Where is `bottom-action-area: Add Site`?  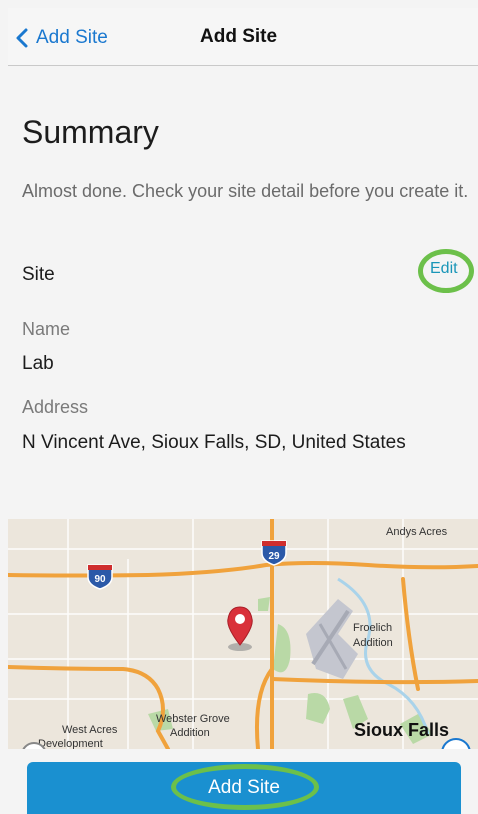
bottom-action-area: Add Site is located at coordinates (243, 781).